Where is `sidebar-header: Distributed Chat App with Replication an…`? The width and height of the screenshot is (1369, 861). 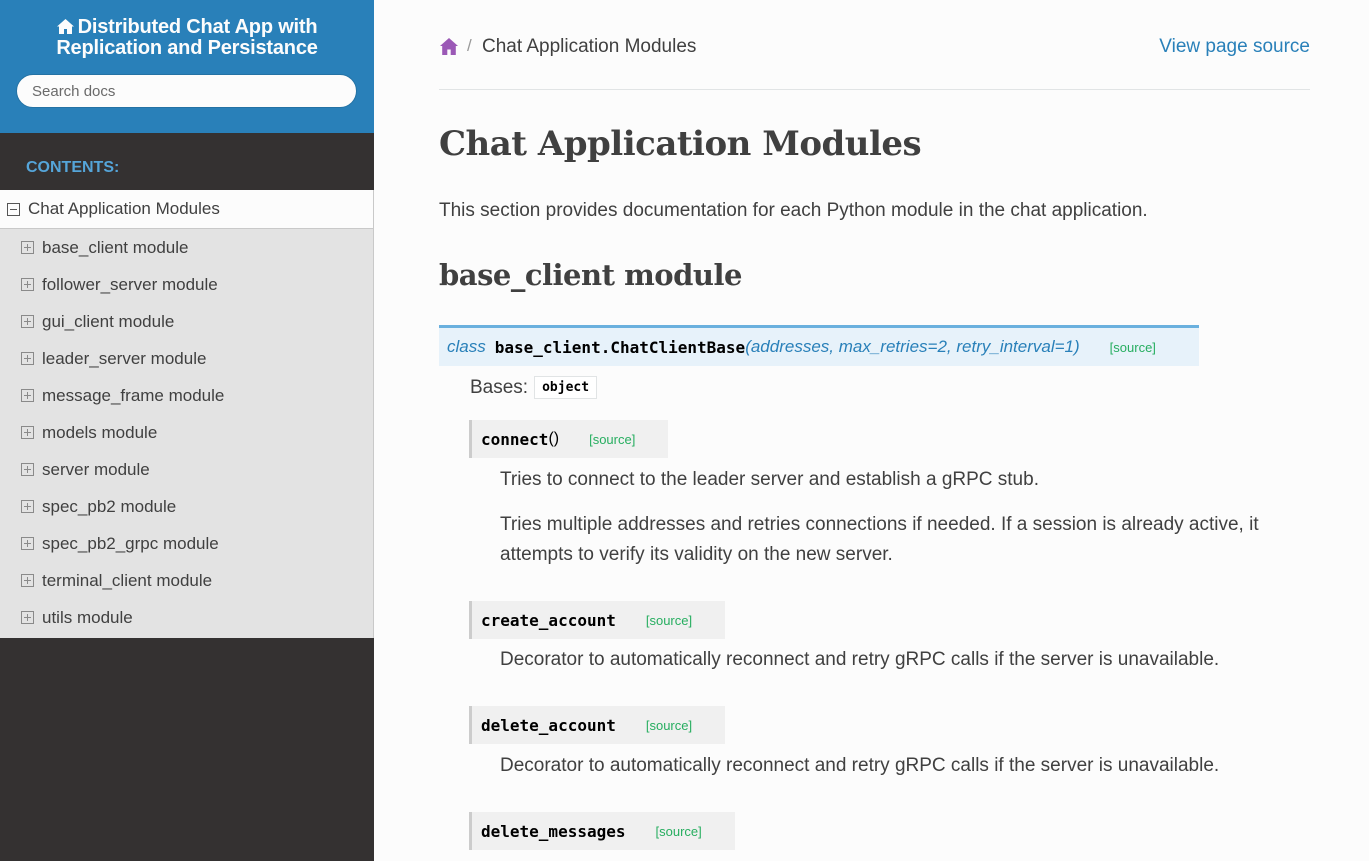 sidebar-header: Distributed Chat App with Replication an… is located at coordinates (187, 66).